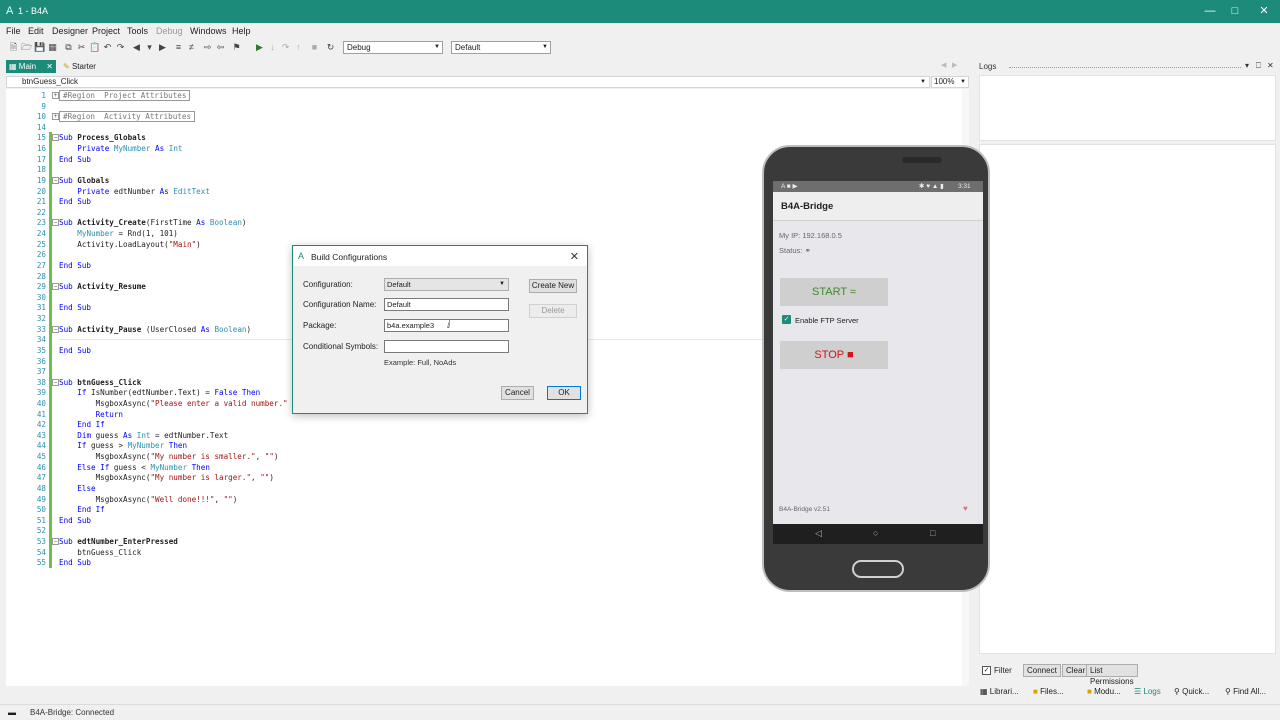 Image resolution: width=1280 pixels, height=720 pixels. What do you see at coordinates (178, 47) in the screenshot?
I see `comment-icon: ≡` at bounding box center [178, 47].